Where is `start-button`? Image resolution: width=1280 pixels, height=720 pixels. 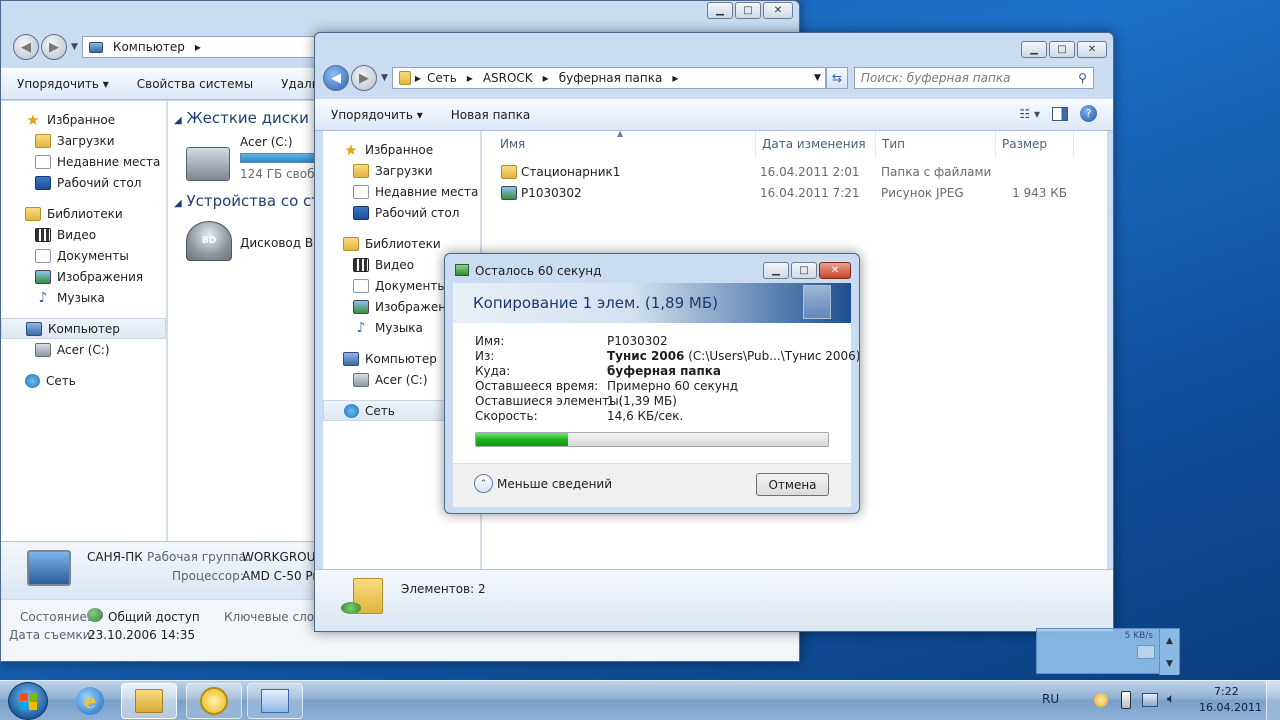 start-button is located at coordinates (28, 701).